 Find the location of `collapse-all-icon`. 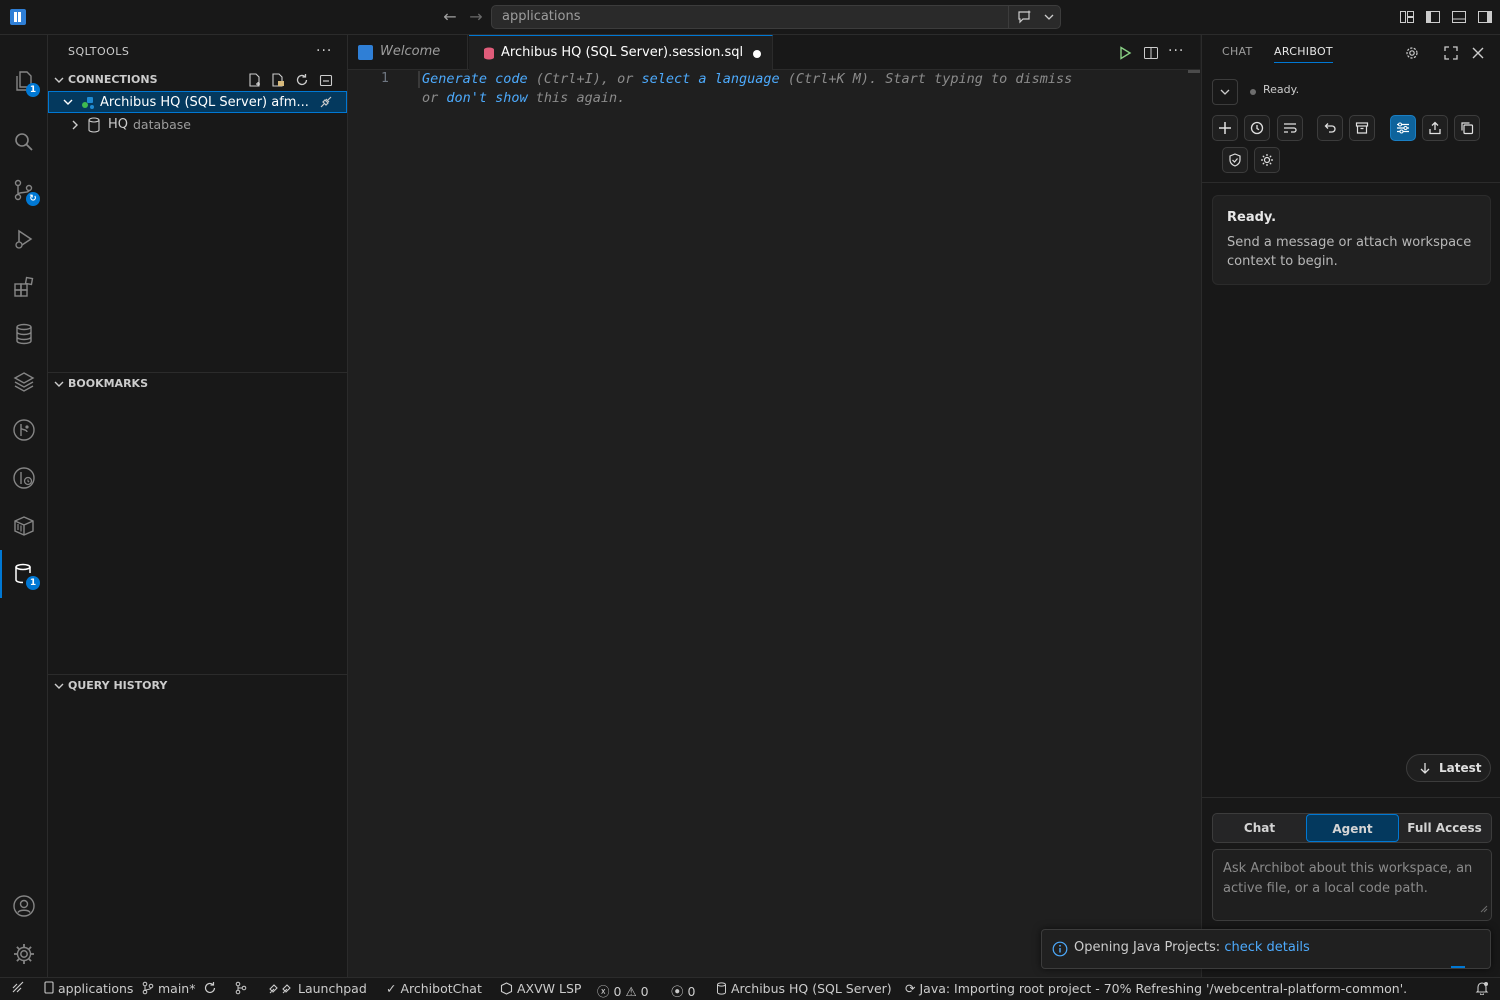

collapse-all-icon is located at coordinates (326, 82).